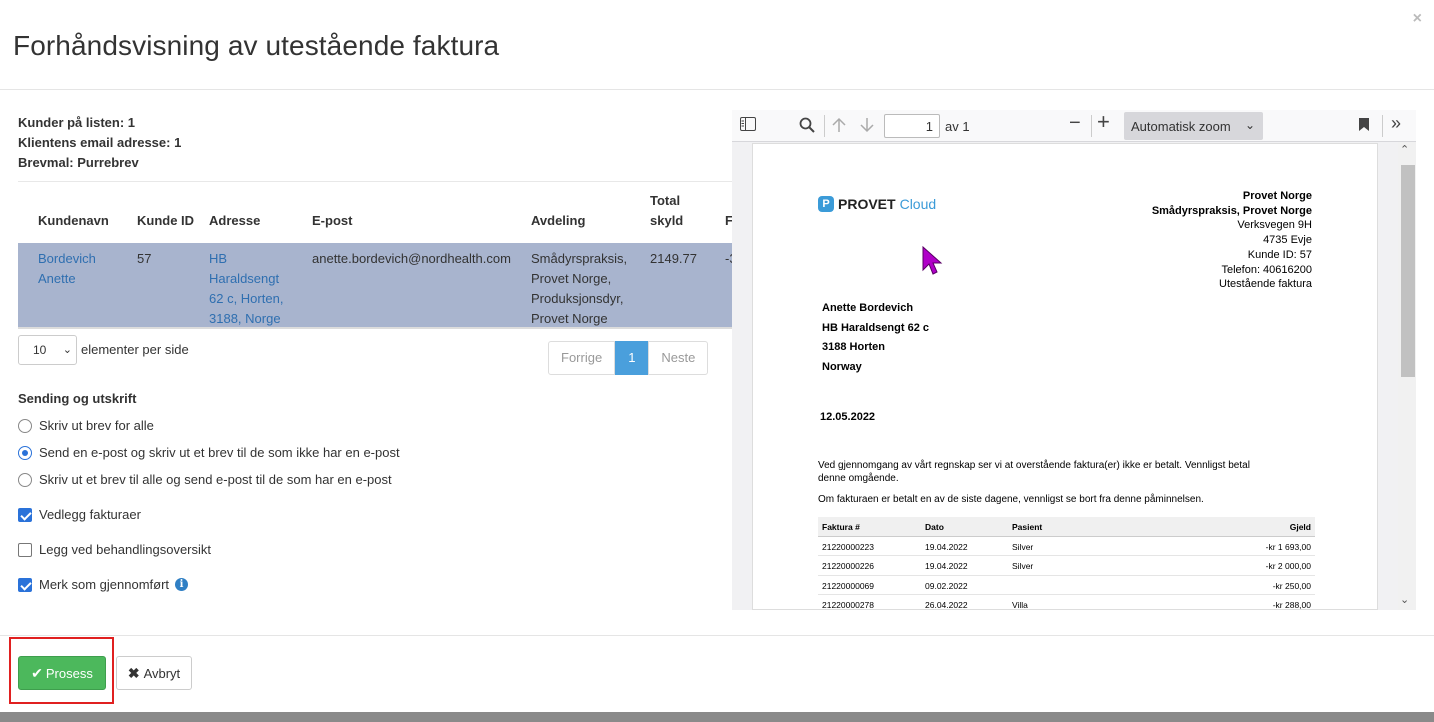 This screenshot has width=1434, height=722. What do you see at coordinates (1408, 271) in the screenshot?
I see `pdf-scrollbar-thumb` at bounding box center [1408, 271].